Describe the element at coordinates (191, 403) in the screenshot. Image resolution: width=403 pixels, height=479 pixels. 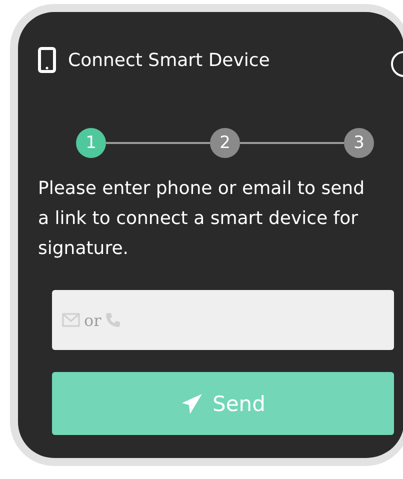
I see `paper-plane-icon` at that location.